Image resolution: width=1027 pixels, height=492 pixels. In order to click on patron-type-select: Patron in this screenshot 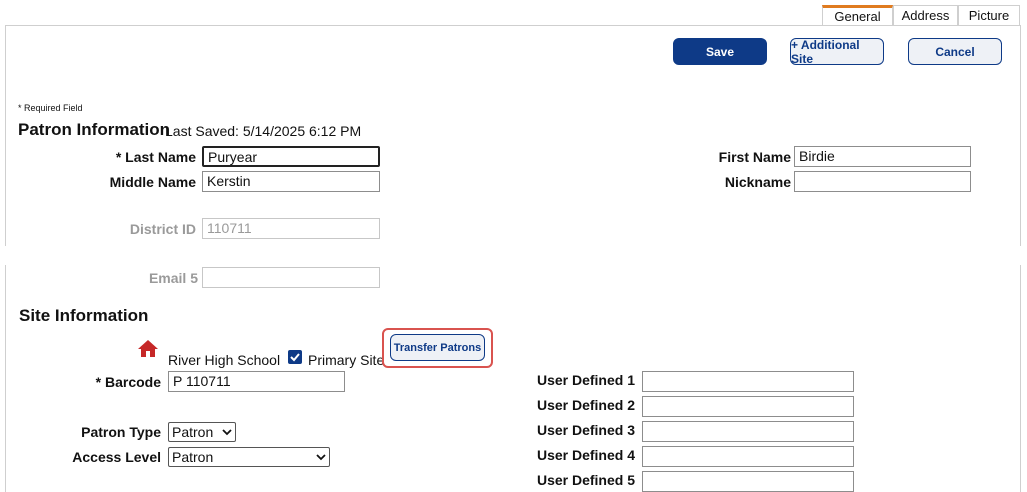, I will do `click(202, 432)`.